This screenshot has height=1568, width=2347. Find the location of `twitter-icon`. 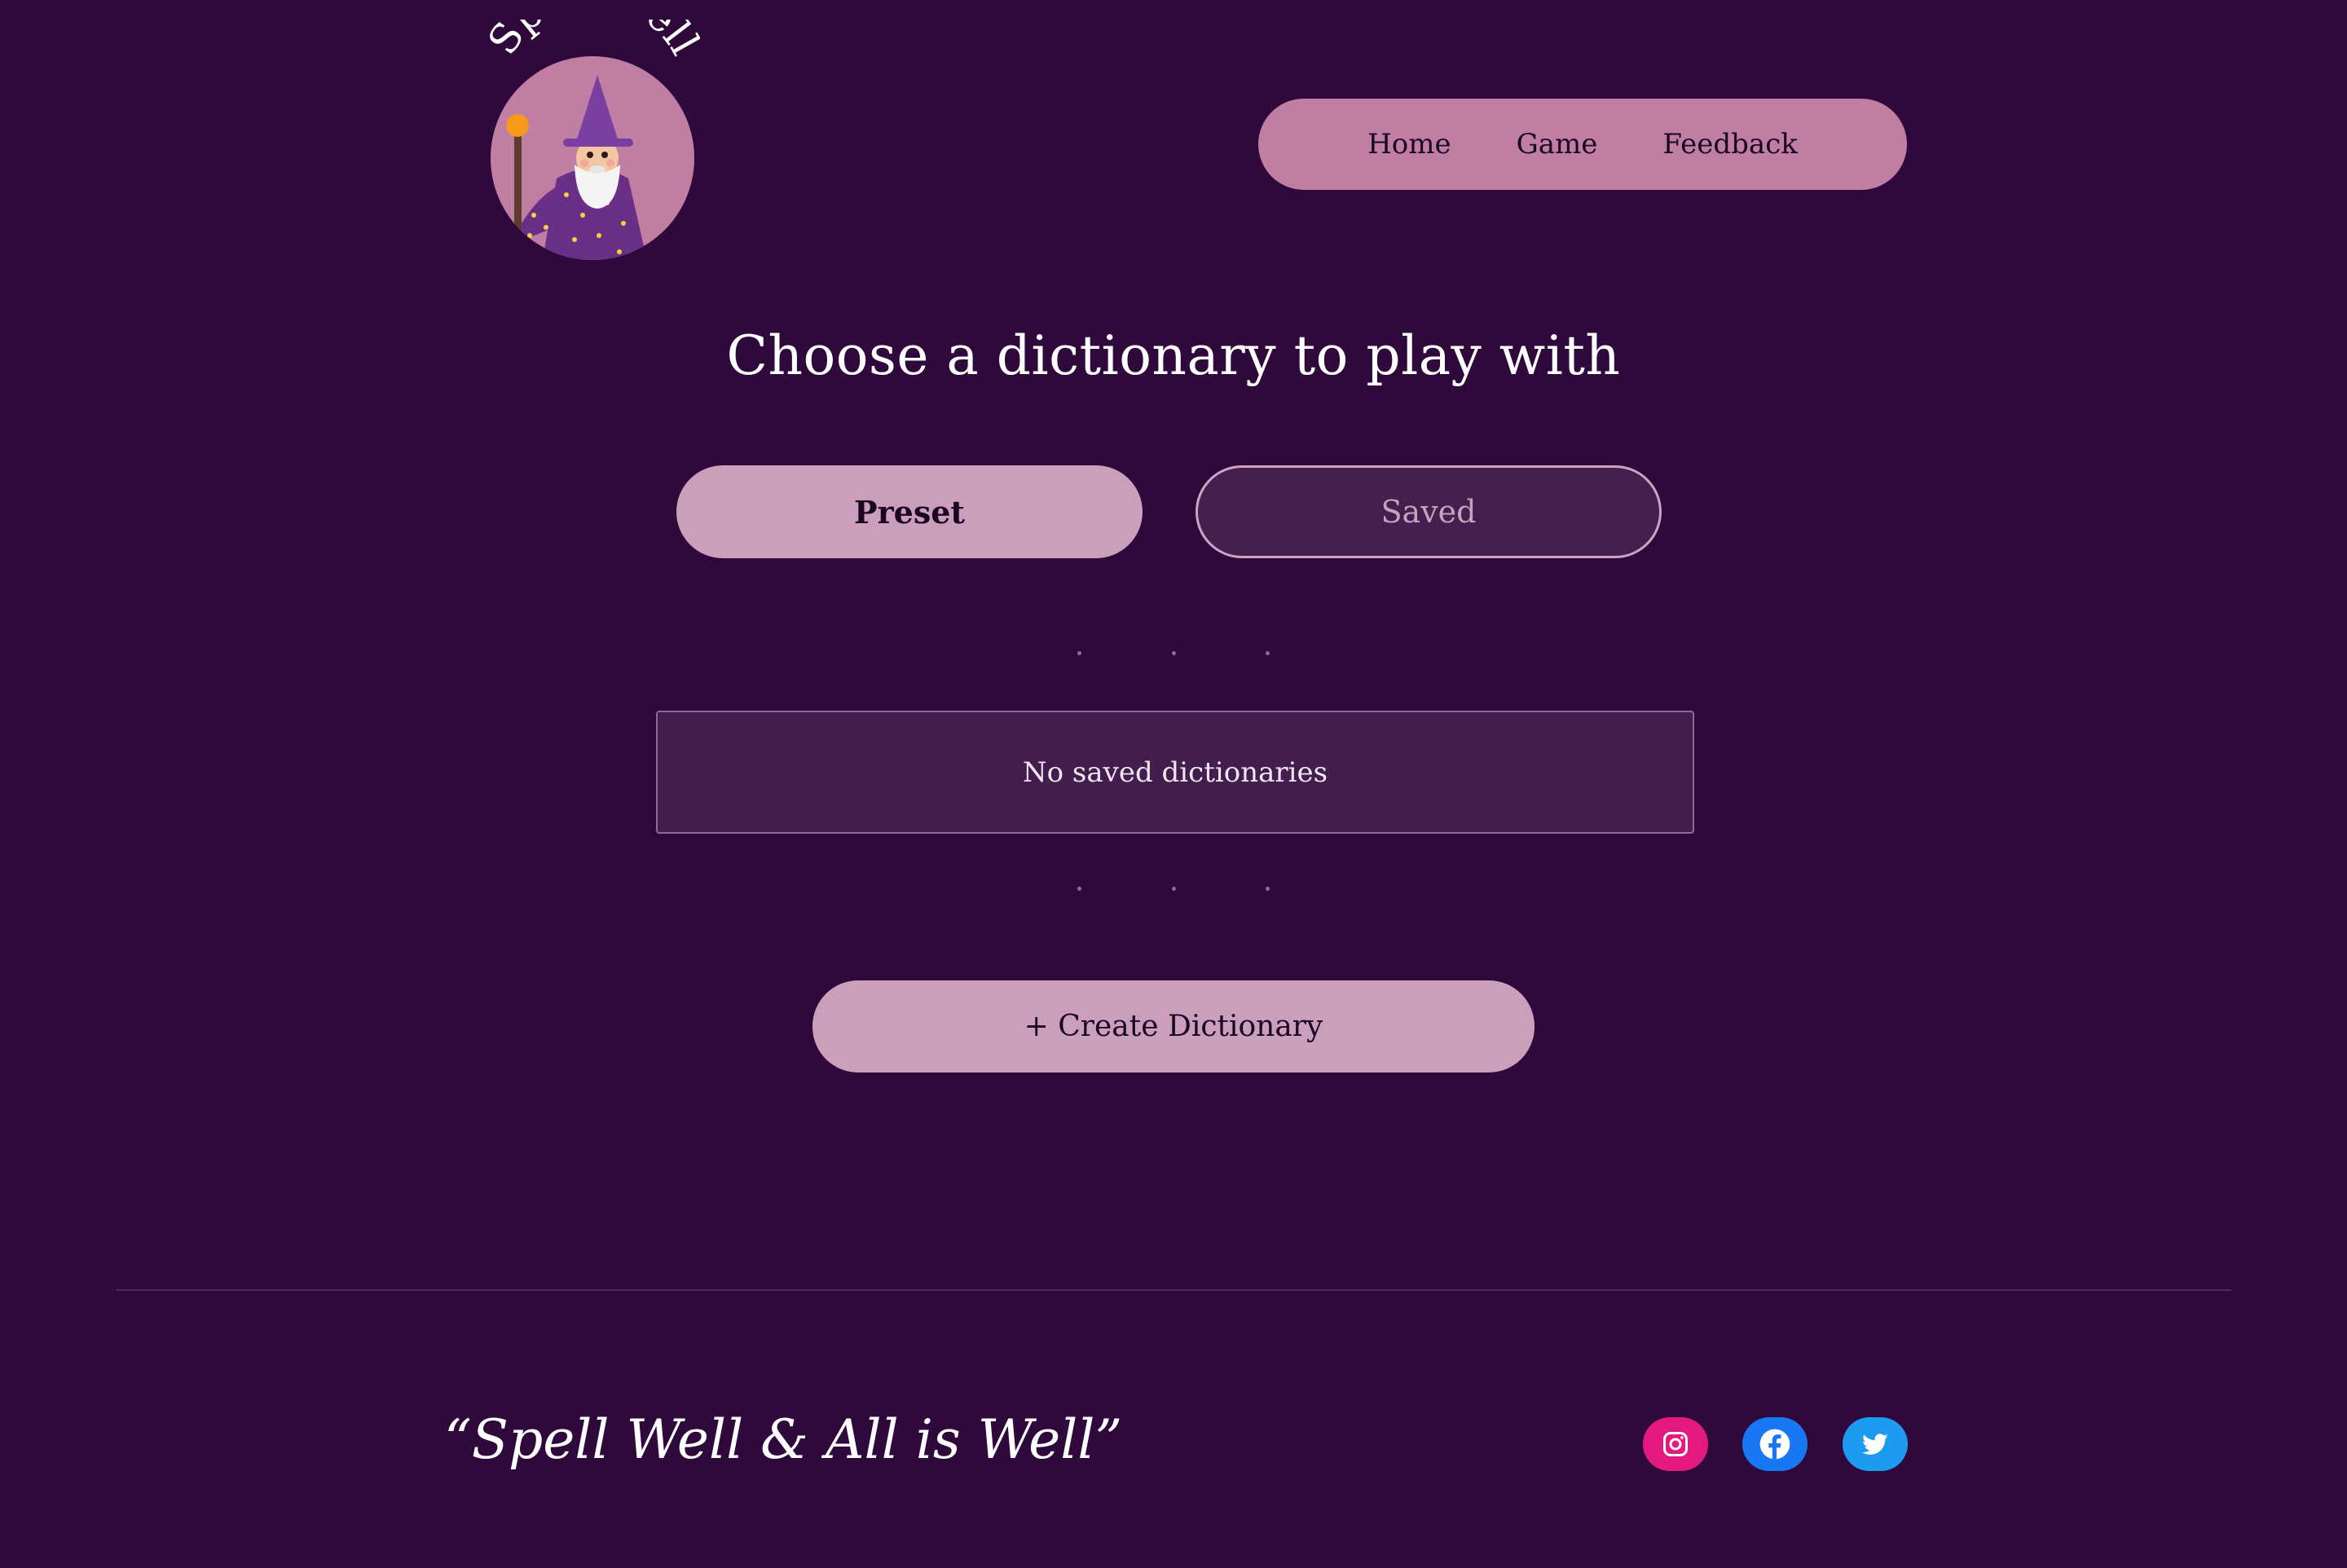

twitter-icon is located at coordinates (1875, 1444).